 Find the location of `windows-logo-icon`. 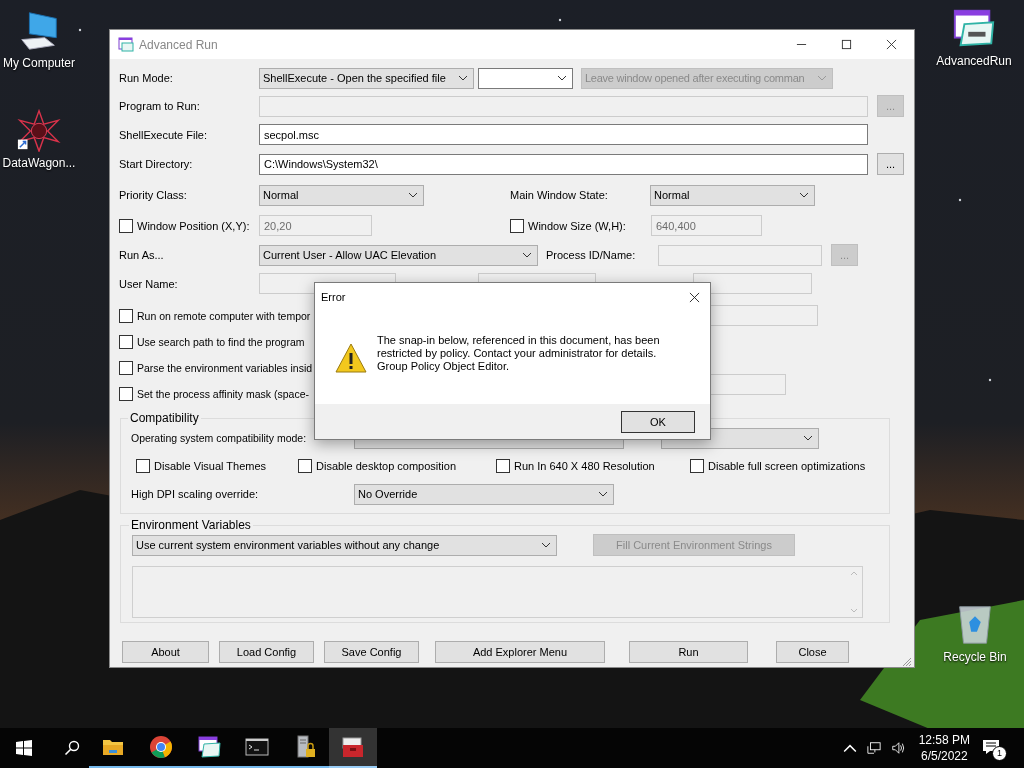

windows-logo-icon is located at coordinates (24, 748).